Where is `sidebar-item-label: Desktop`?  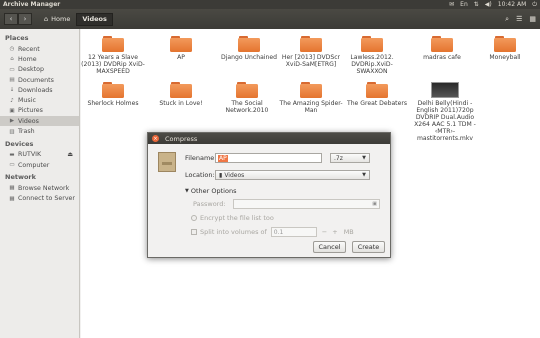
sidebar-item-label: Desktop is located at coordinates (31, 70).